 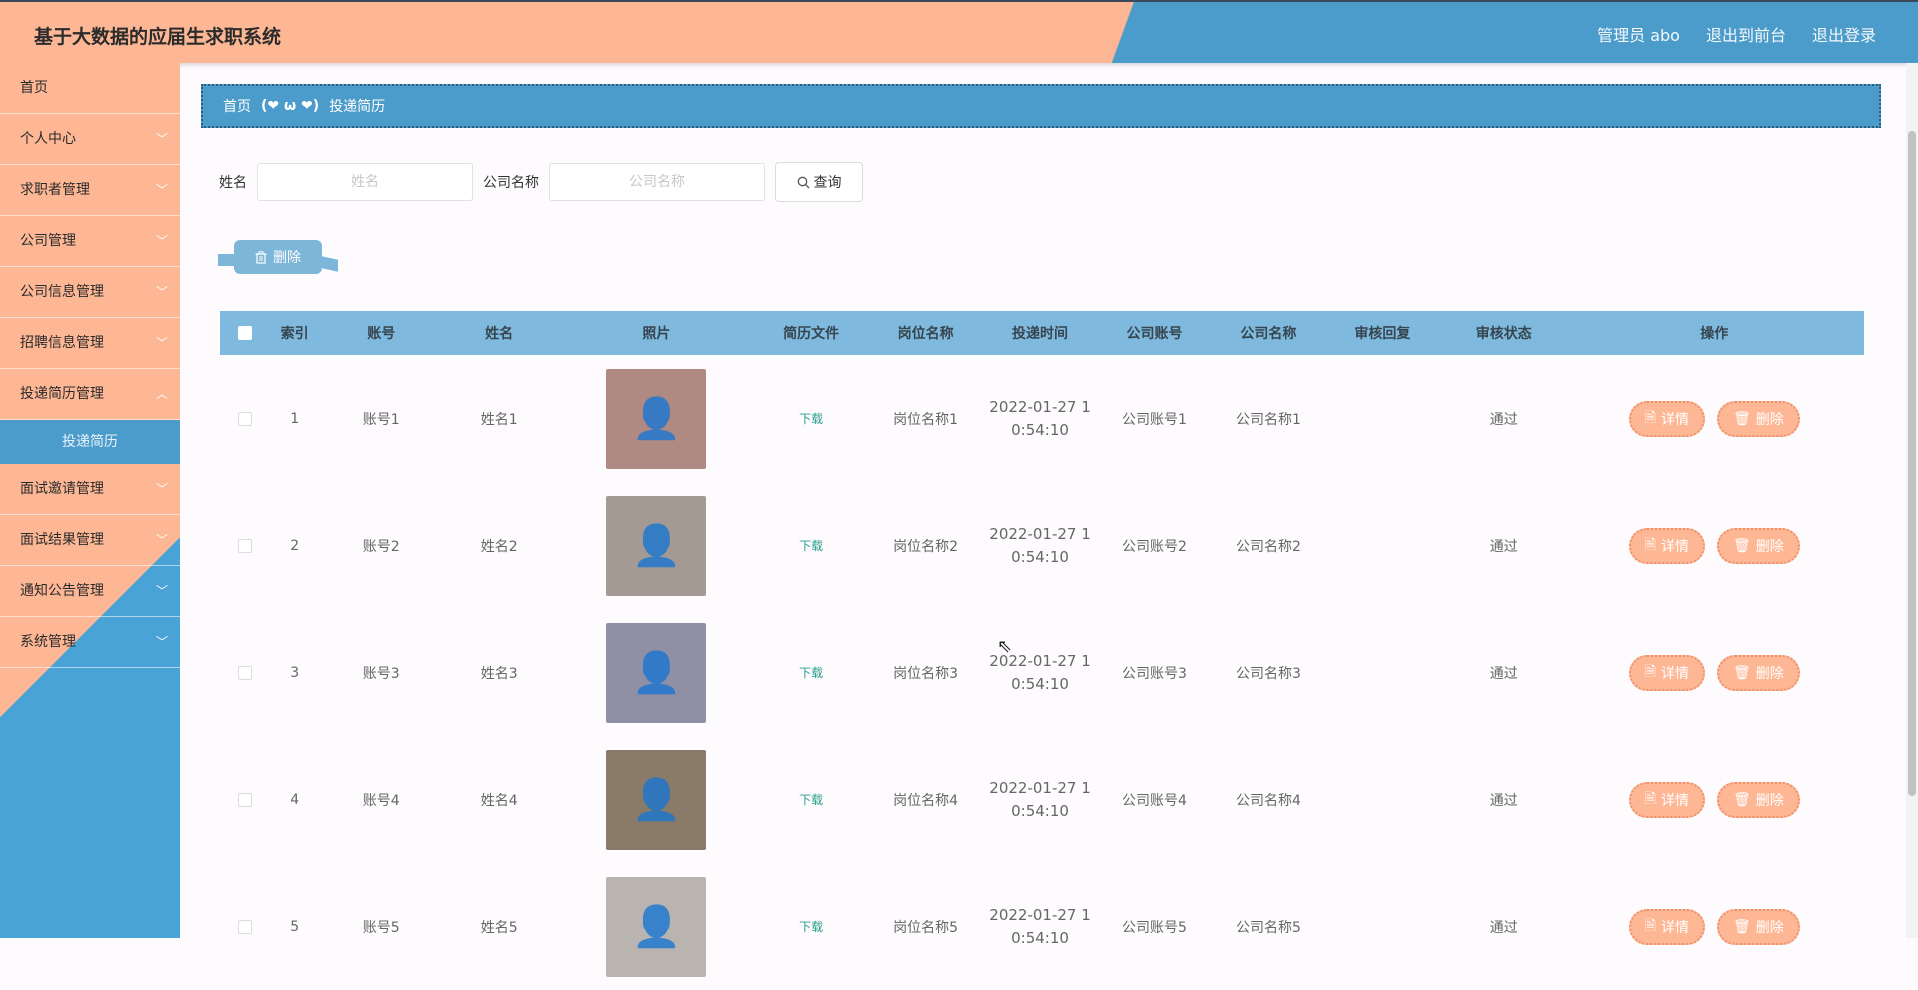 What do you see at coordinates (499, 927) in the screenshot?
I see `cell-name: 姓名5` at bounding box center [499, 927].